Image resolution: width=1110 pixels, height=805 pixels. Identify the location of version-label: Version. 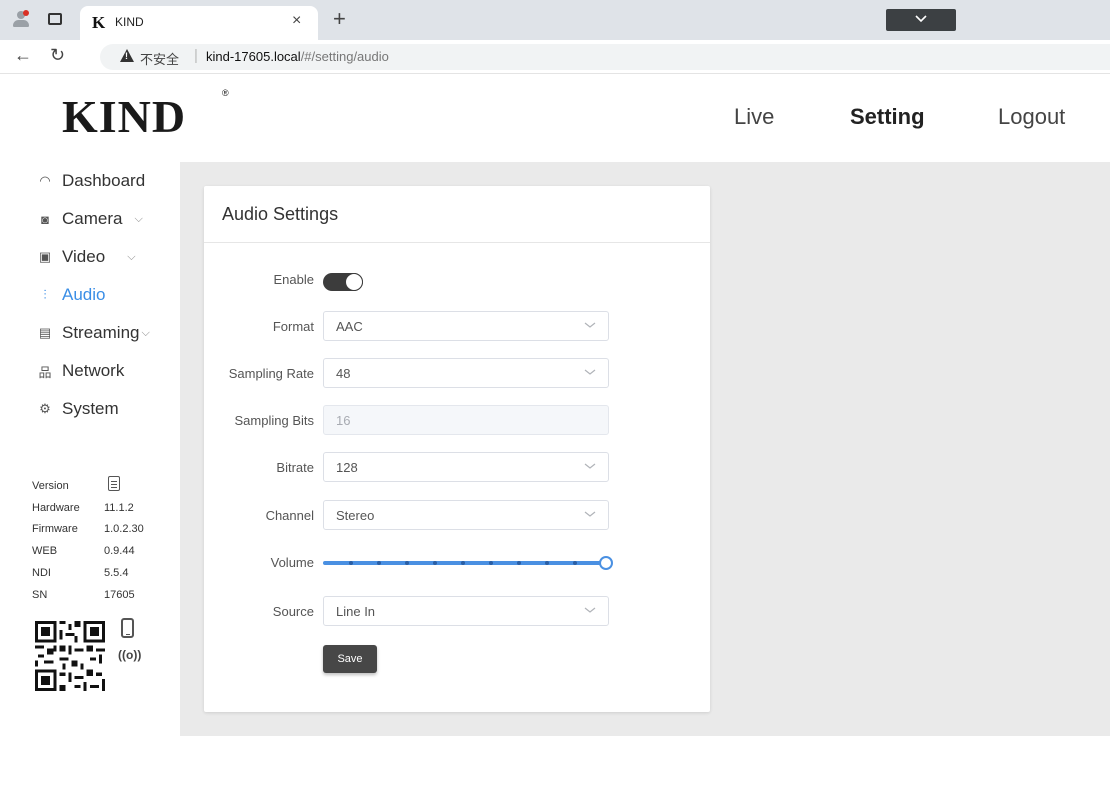
(50, 486).